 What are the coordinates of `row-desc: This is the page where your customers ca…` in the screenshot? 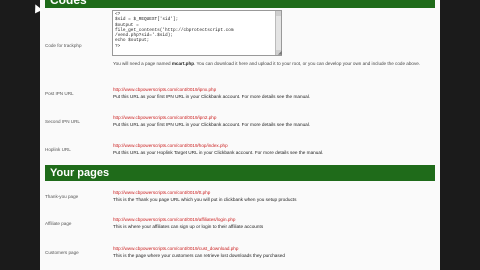 It's located at (199, 255).